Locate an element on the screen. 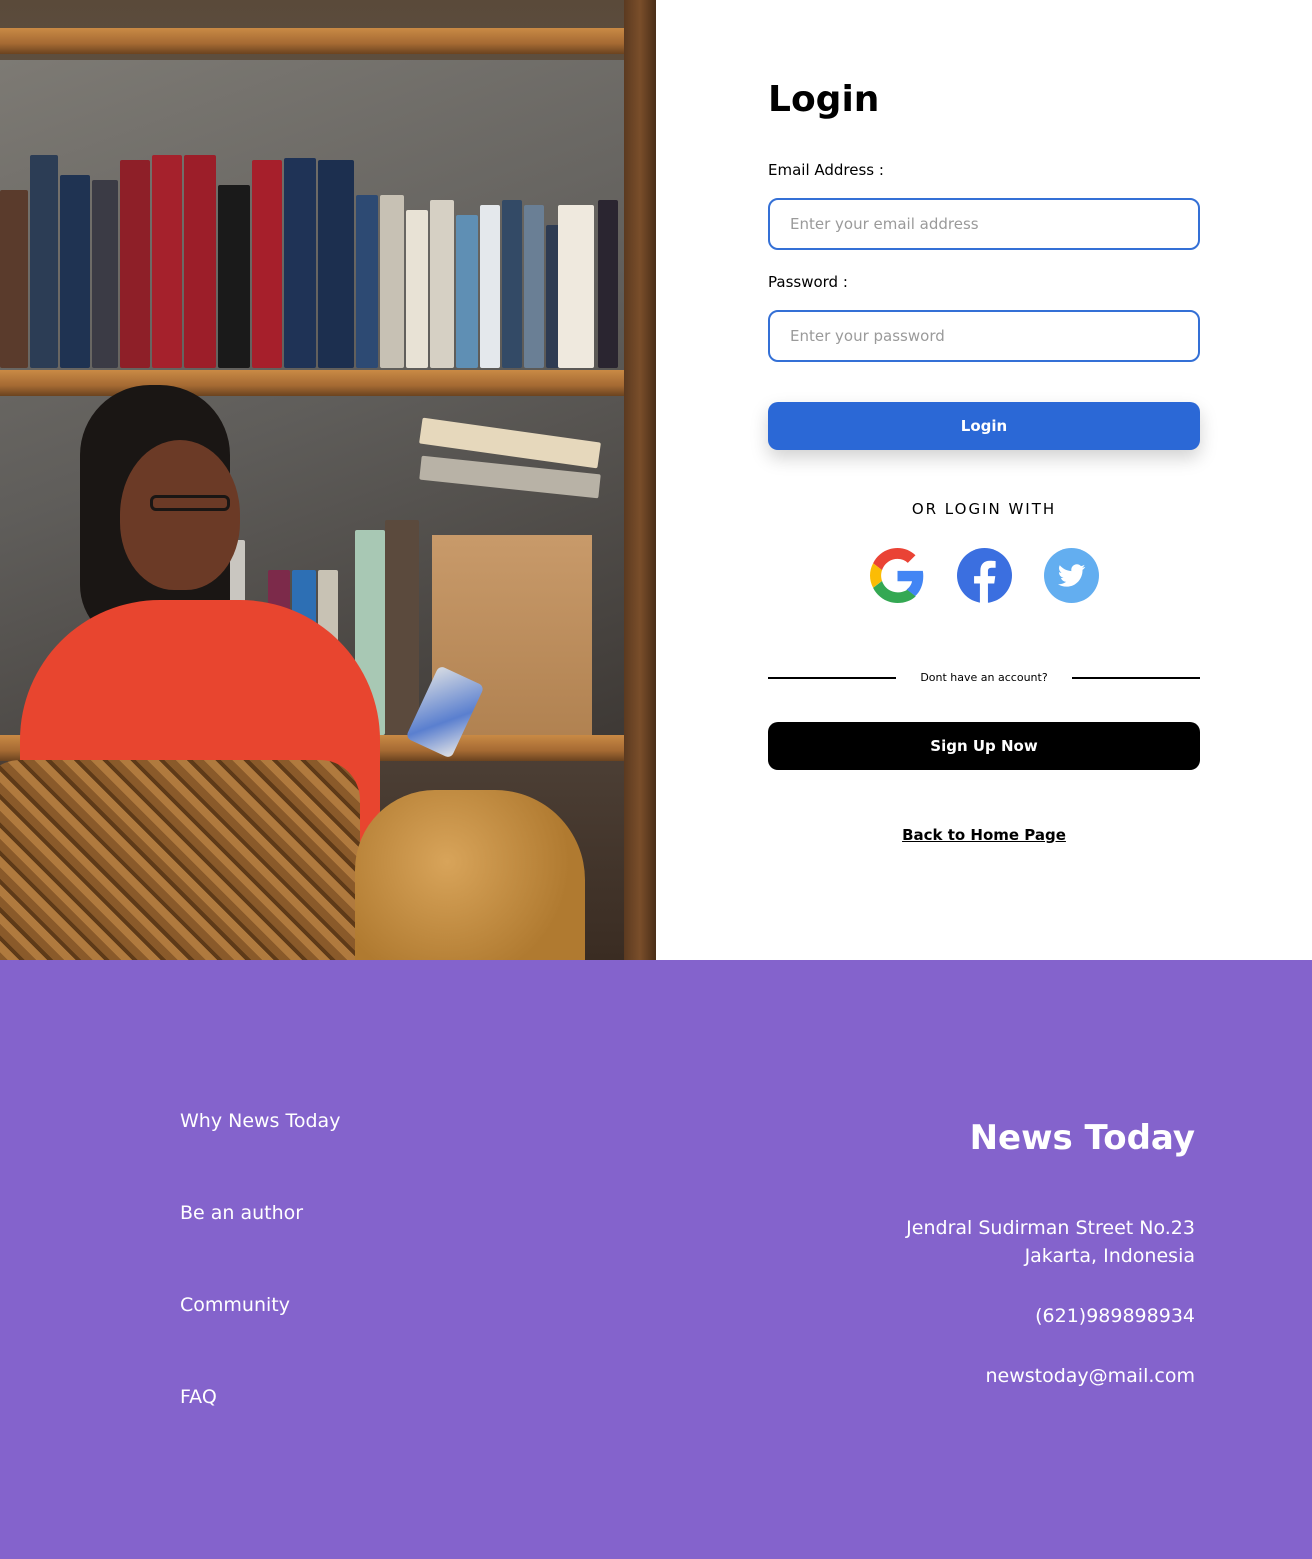 This screenshot has width=1312, height=1559. email-input is located at coordinates (984, 224).